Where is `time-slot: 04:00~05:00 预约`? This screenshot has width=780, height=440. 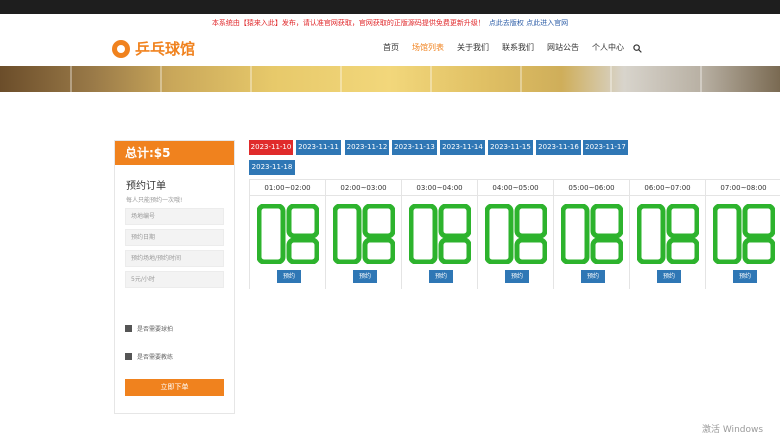 time-slot: 04:00~05:00 预约 is located at coordinates (515, 234).